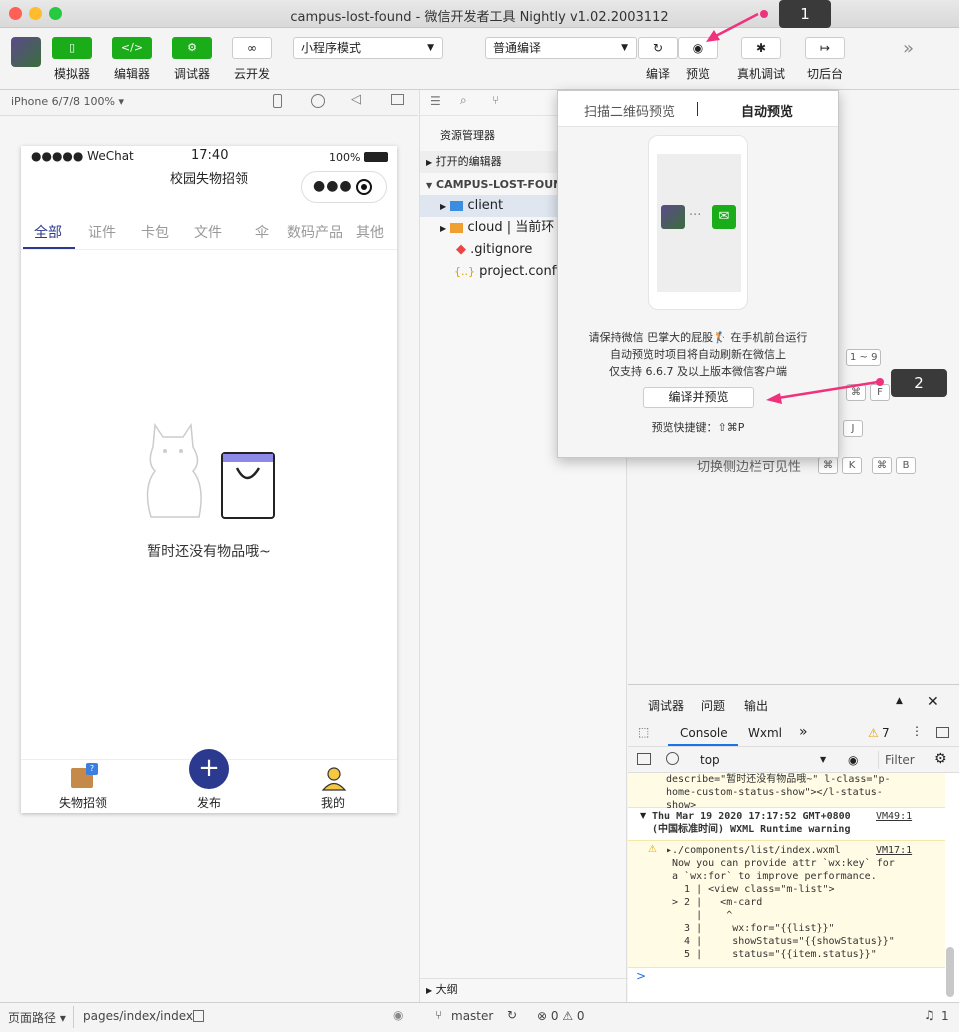 Image resolution: width=959 pixels, height=1032 pixels. I want to click on tab-mine-label: 我的, so click(333, 802).